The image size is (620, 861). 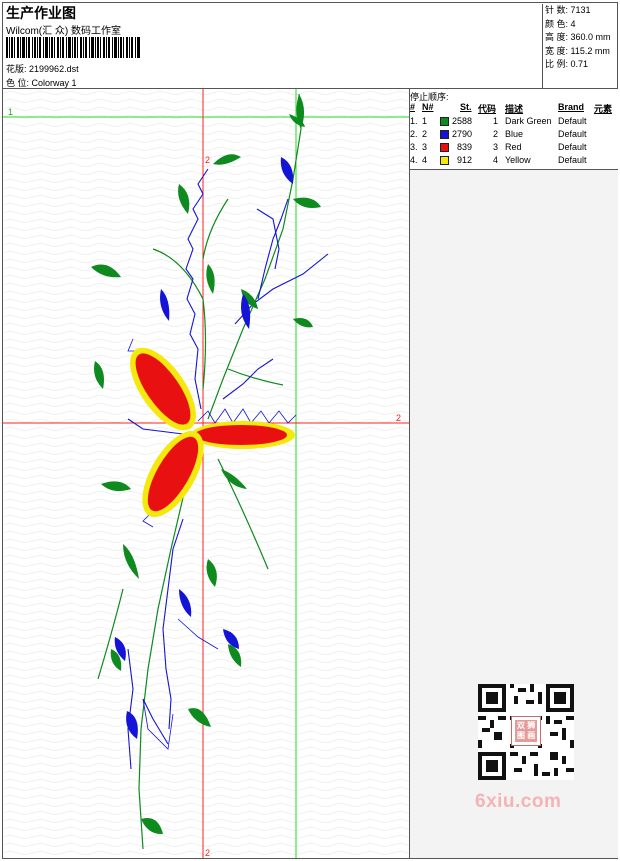 What do you see at coordinates (425, 121) in the screenshot?
I see `row-n: 1` at bounding box center [425, 121].